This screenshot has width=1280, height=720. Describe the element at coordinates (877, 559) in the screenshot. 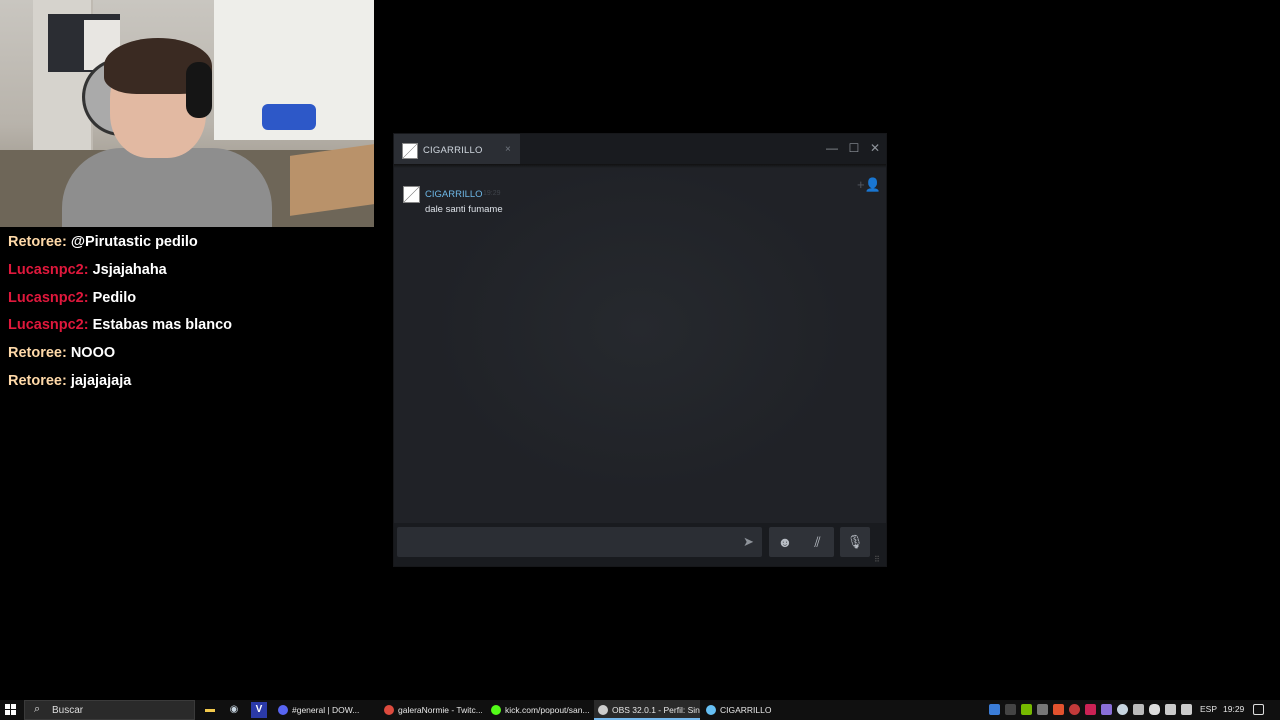

I see `resize-grip-icon: ⠿` at that location.